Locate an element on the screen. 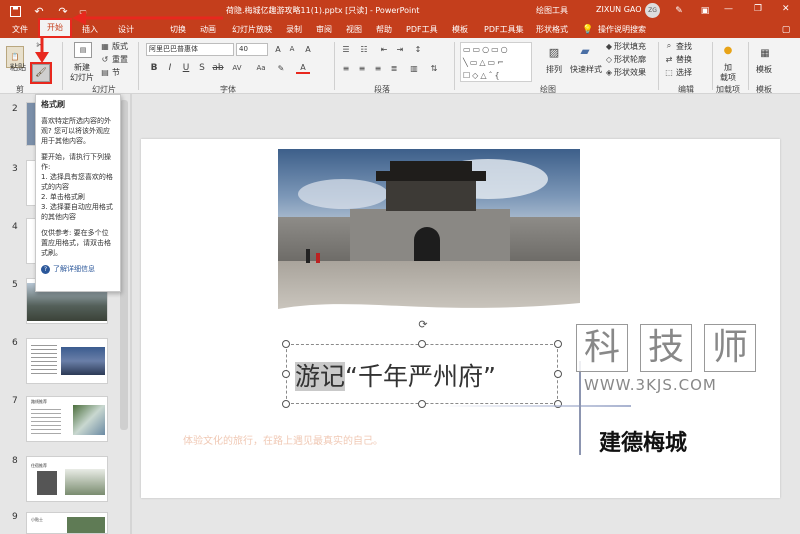  italic-icon: I is located at coordinates (170, 68).